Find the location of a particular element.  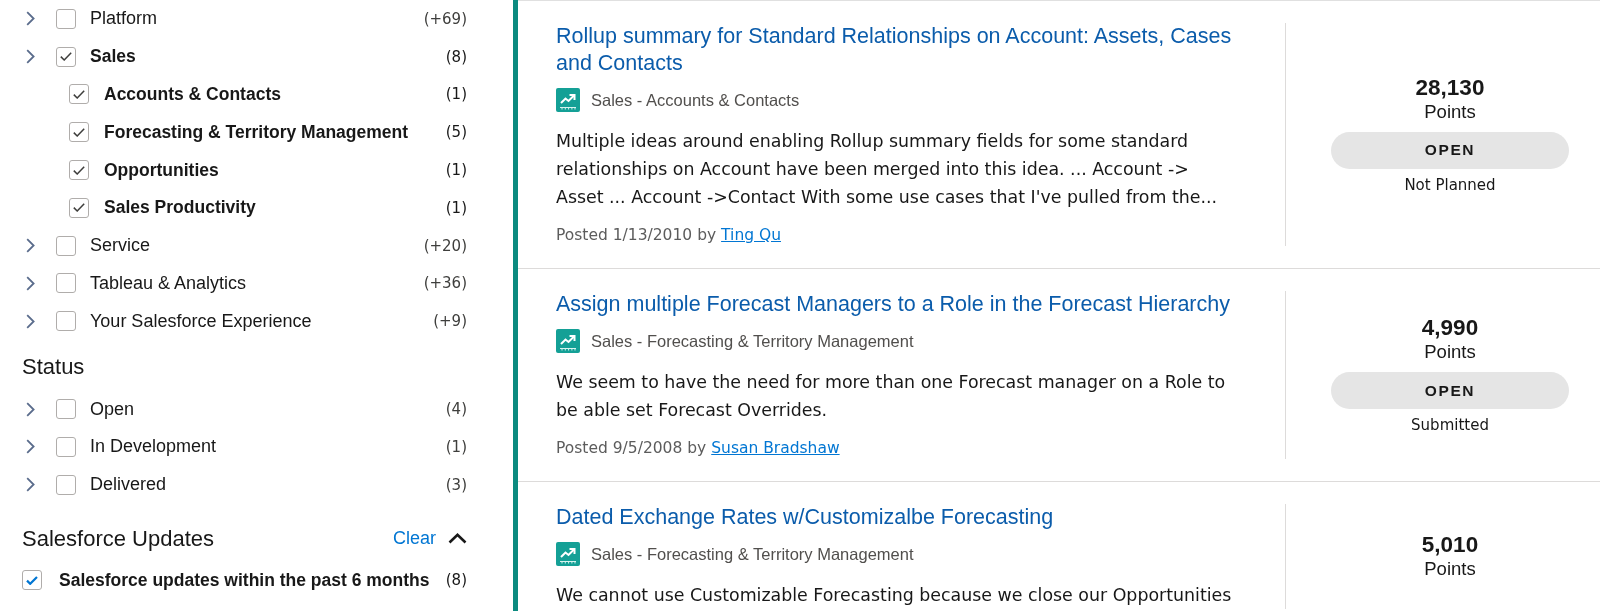

filter-count: (5) is located at coordinates (456, 132).